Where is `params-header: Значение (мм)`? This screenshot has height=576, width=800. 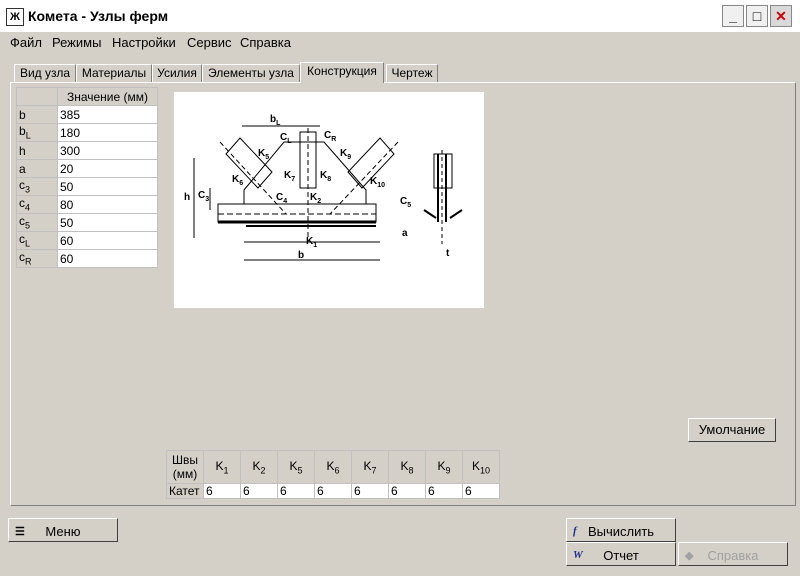 params-header: Значение (мм) is located at coordinates (107, 96).